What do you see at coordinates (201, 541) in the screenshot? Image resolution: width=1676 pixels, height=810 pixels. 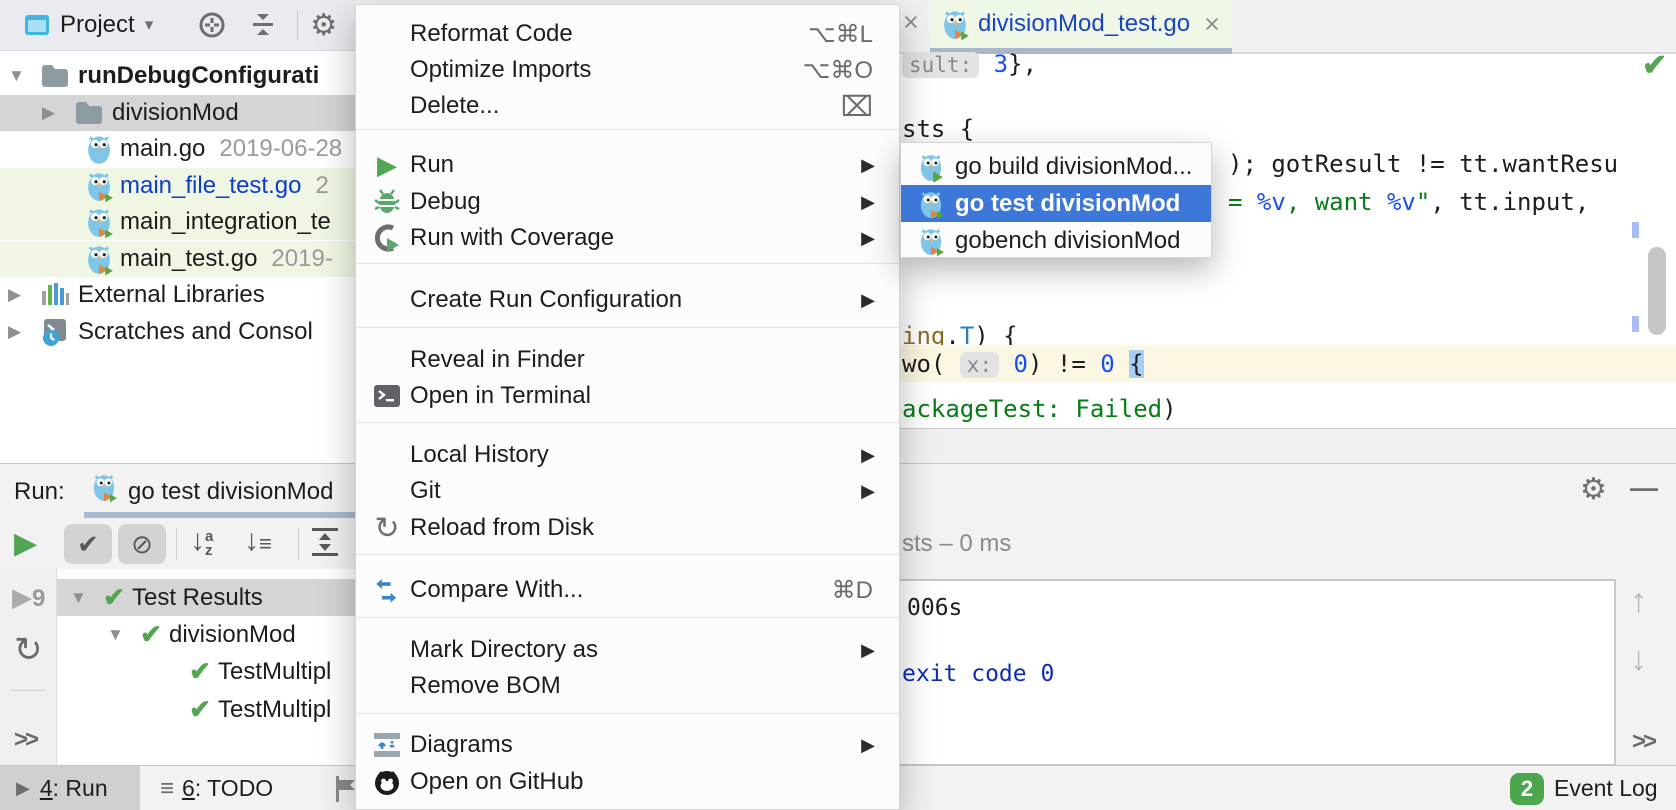 I see `sort-alphabetically-icon: ↓a z` at bounding box center [201, 541].